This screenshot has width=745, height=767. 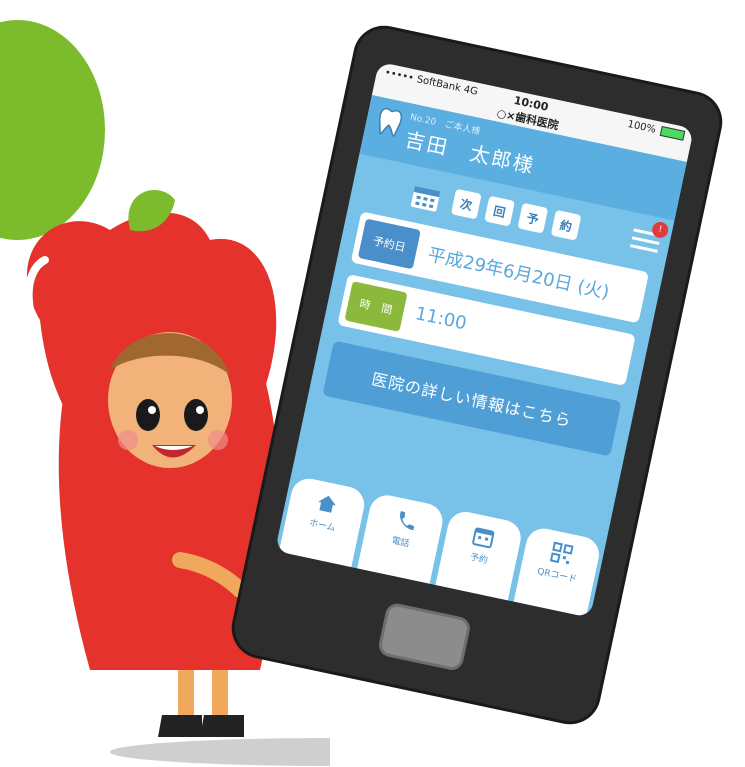 I want to click on tab-label: ホーム, so click(x=322, y=526).